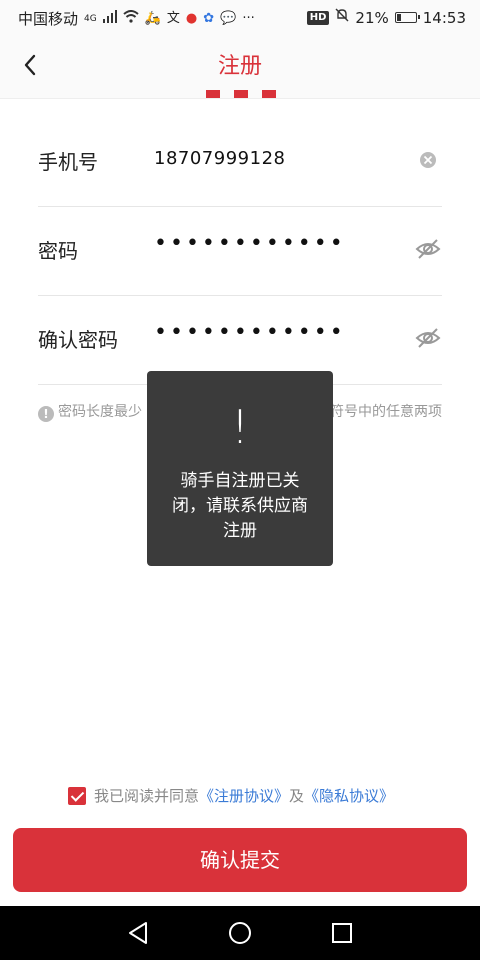 This screenshot has width=480, height=960. Describe the element at coordinates (240, 427) in the screenshot. I see `exclamation-icon: !` at that location.